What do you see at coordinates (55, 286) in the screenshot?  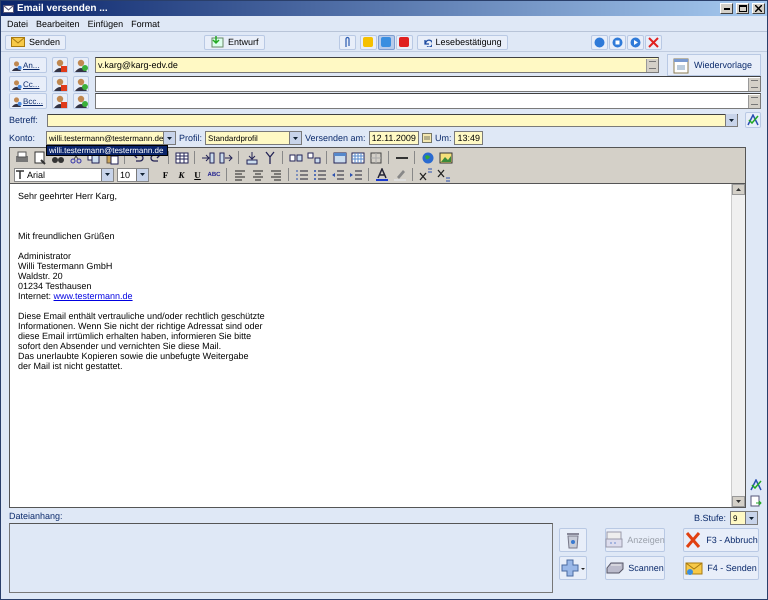 I see `text-line: 01234 Testhausen` at bounding box center [55, 286].